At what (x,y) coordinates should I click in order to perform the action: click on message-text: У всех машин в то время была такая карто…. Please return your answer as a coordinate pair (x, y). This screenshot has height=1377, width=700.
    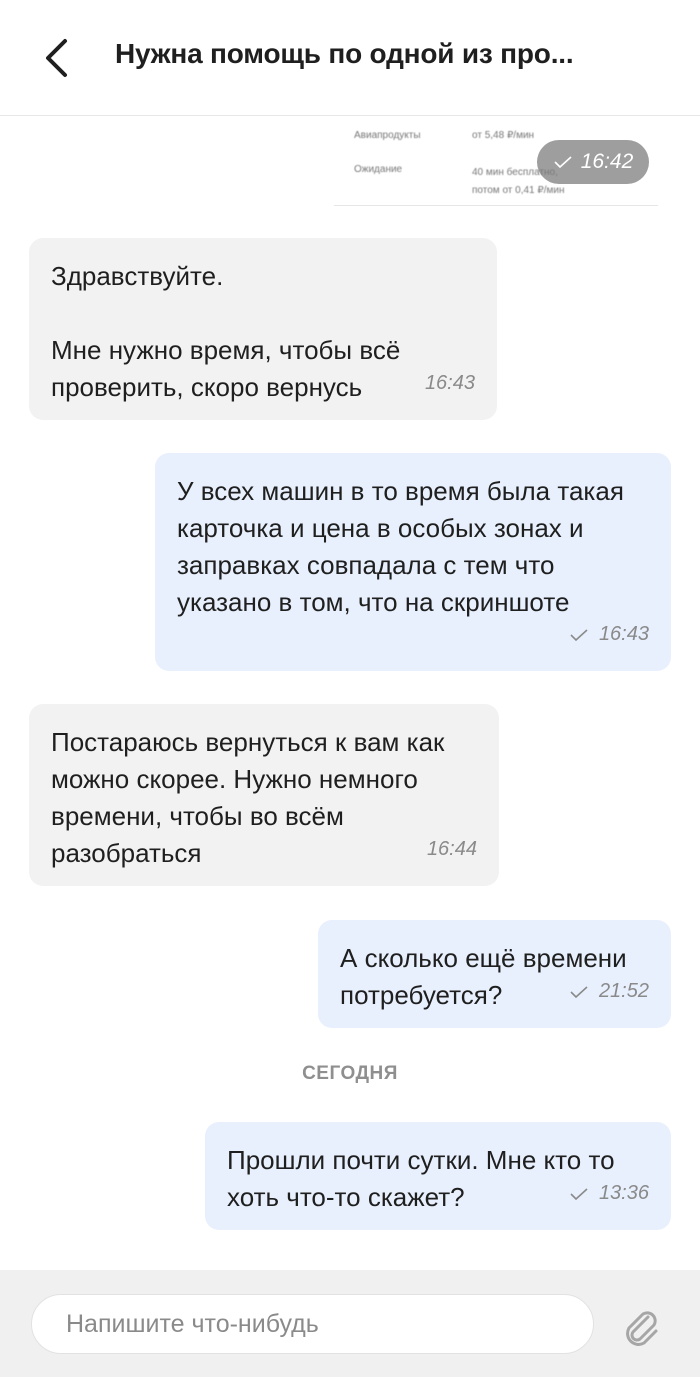
    Looking at the image, I should click on (400, 546).